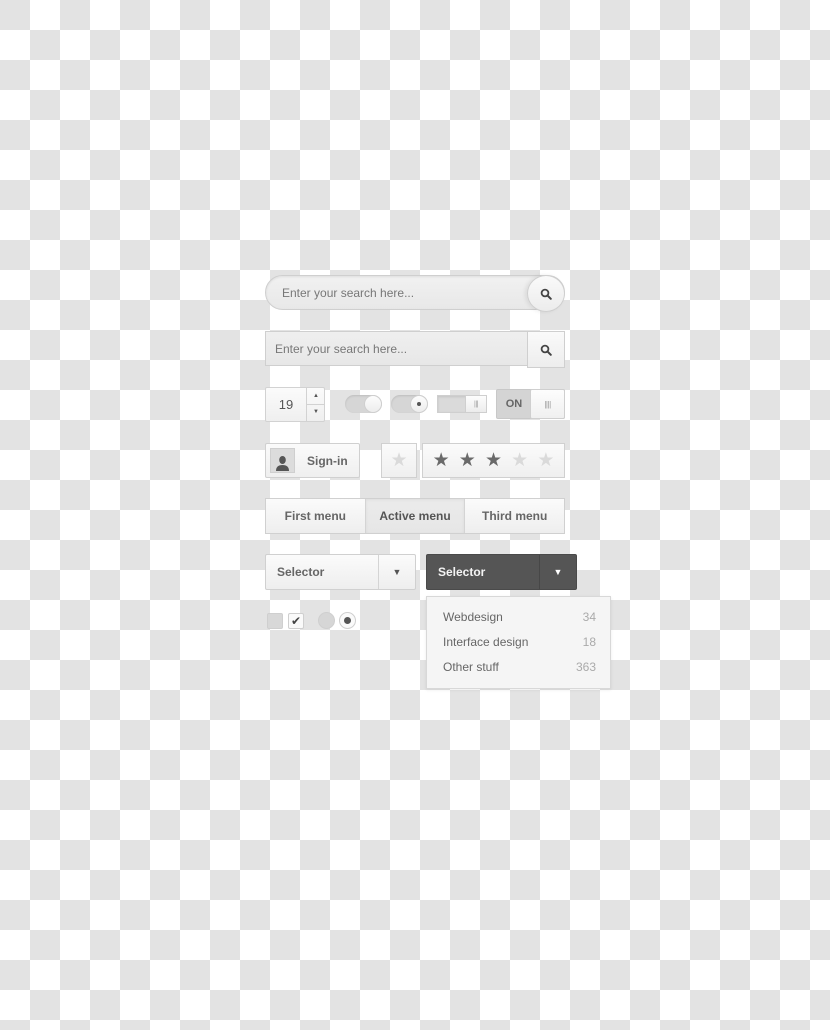 The image size is (830, 1030). I want to click on toggle-switch-3: |||, so click(462, 404).